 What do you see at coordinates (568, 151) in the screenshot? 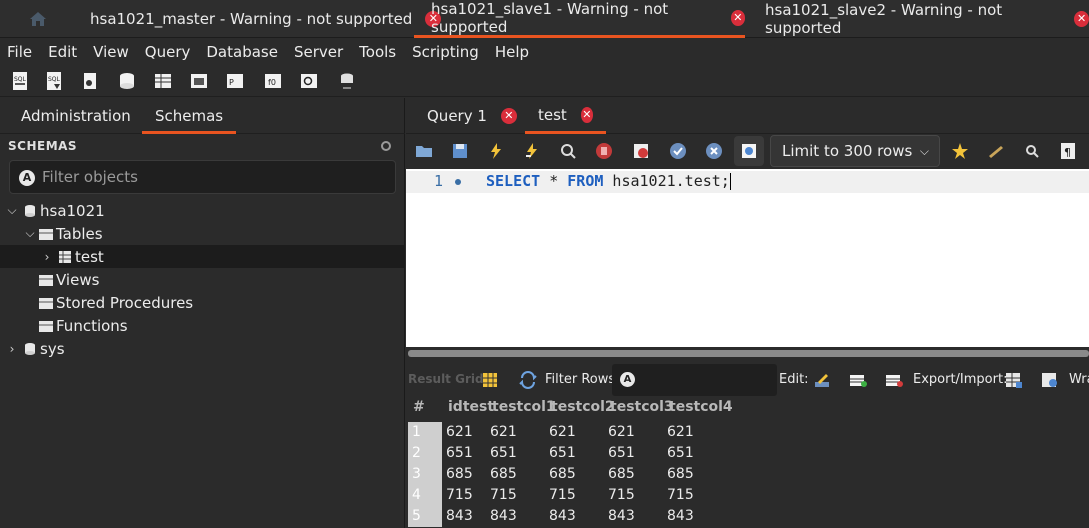
I see `explain-icon` at bounding box center [568, 151].